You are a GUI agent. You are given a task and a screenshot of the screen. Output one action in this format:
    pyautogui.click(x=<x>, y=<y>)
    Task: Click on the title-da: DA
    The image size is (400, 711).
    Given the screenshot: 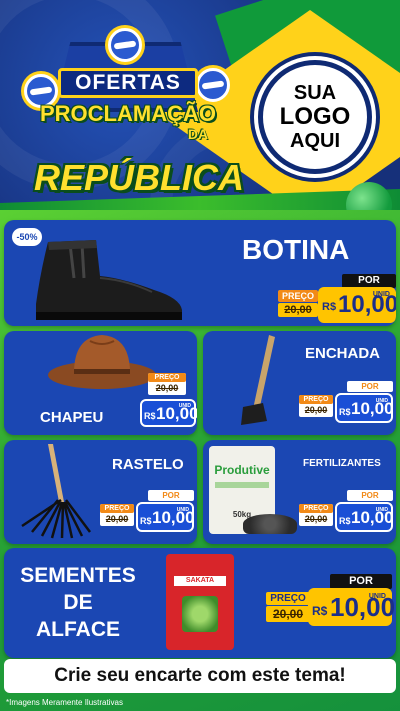 What is the action you would take?
    pyautogui.click(x=198, y=134)
    